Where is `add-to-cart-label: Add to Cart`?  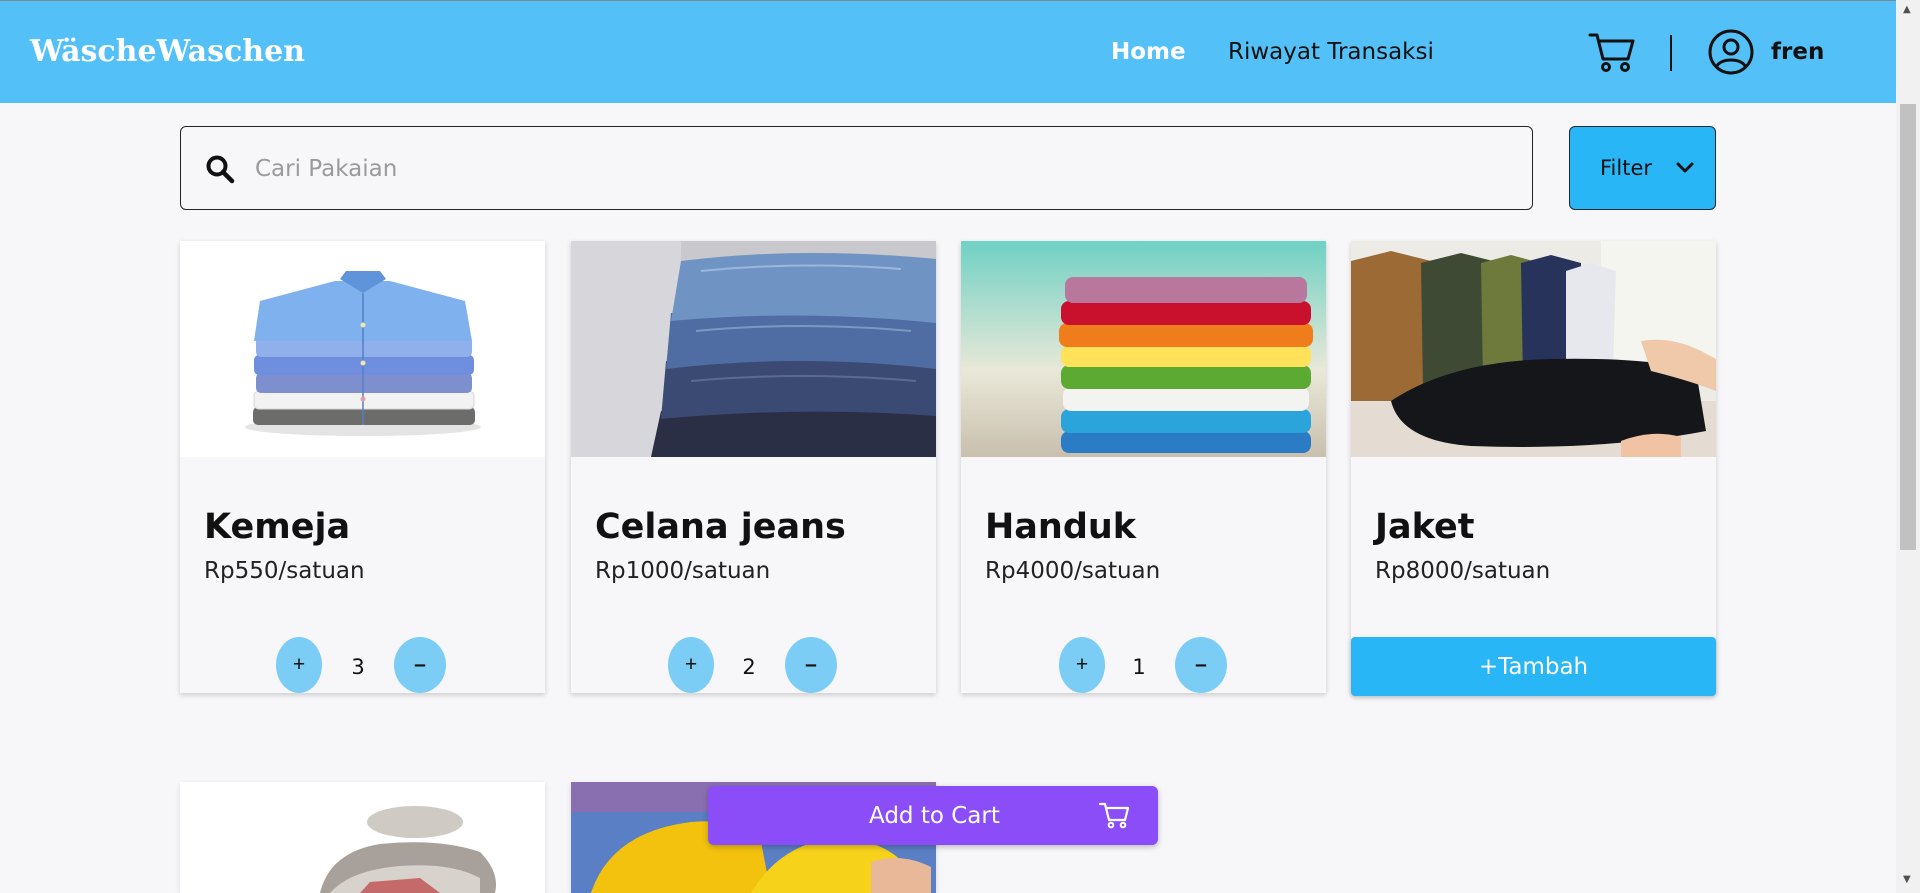
add-to-cart-label: Add to Cart is located at coordinates (934, 816).